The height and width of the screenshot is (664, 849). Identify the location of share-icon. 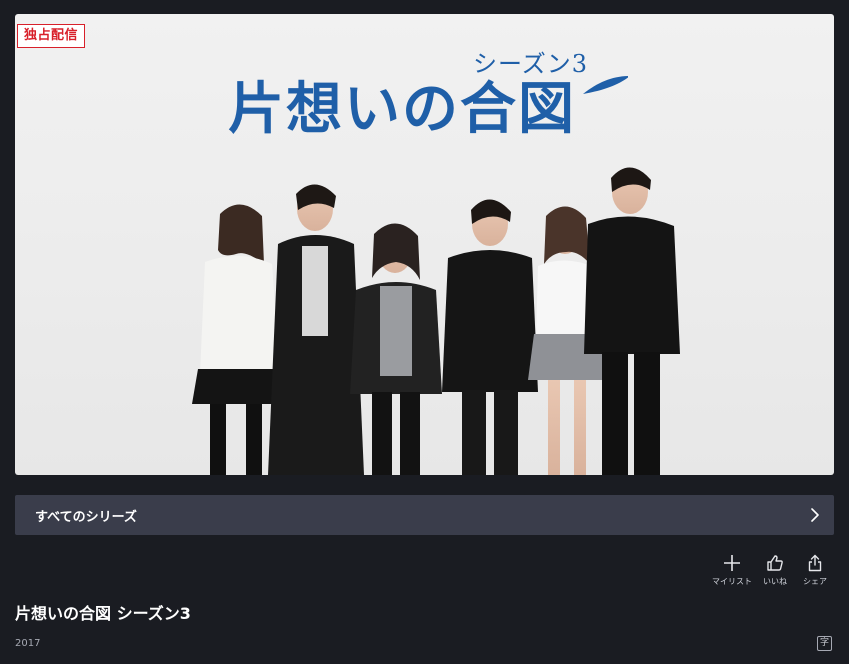
(815, 563).